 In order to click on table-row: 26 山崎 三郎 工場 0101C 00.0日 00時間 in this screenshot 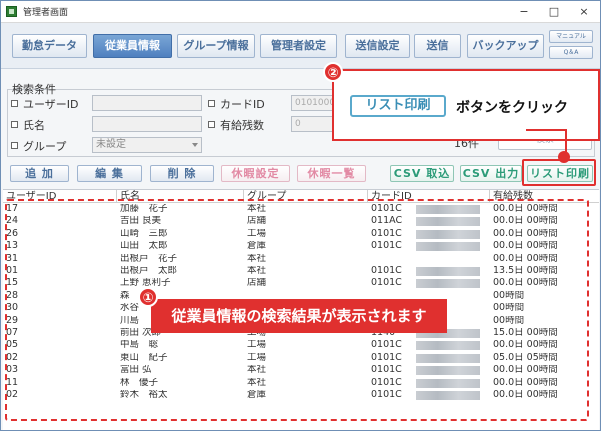, I will do `click(301, 234)`.